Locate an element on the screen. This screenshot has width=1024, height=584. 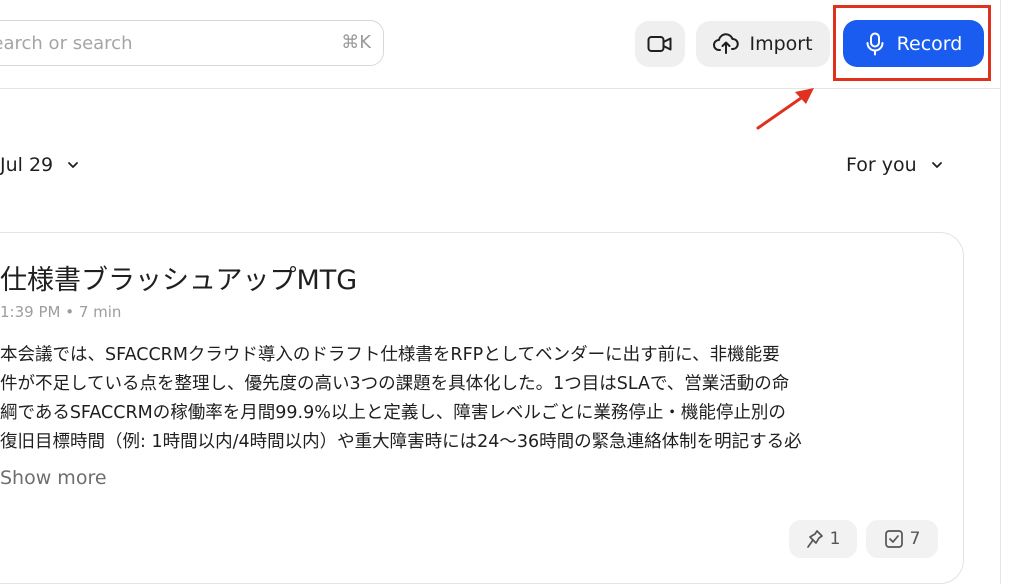
search-shortcut-hint: ⌘K is located at coordinates (356, 42).